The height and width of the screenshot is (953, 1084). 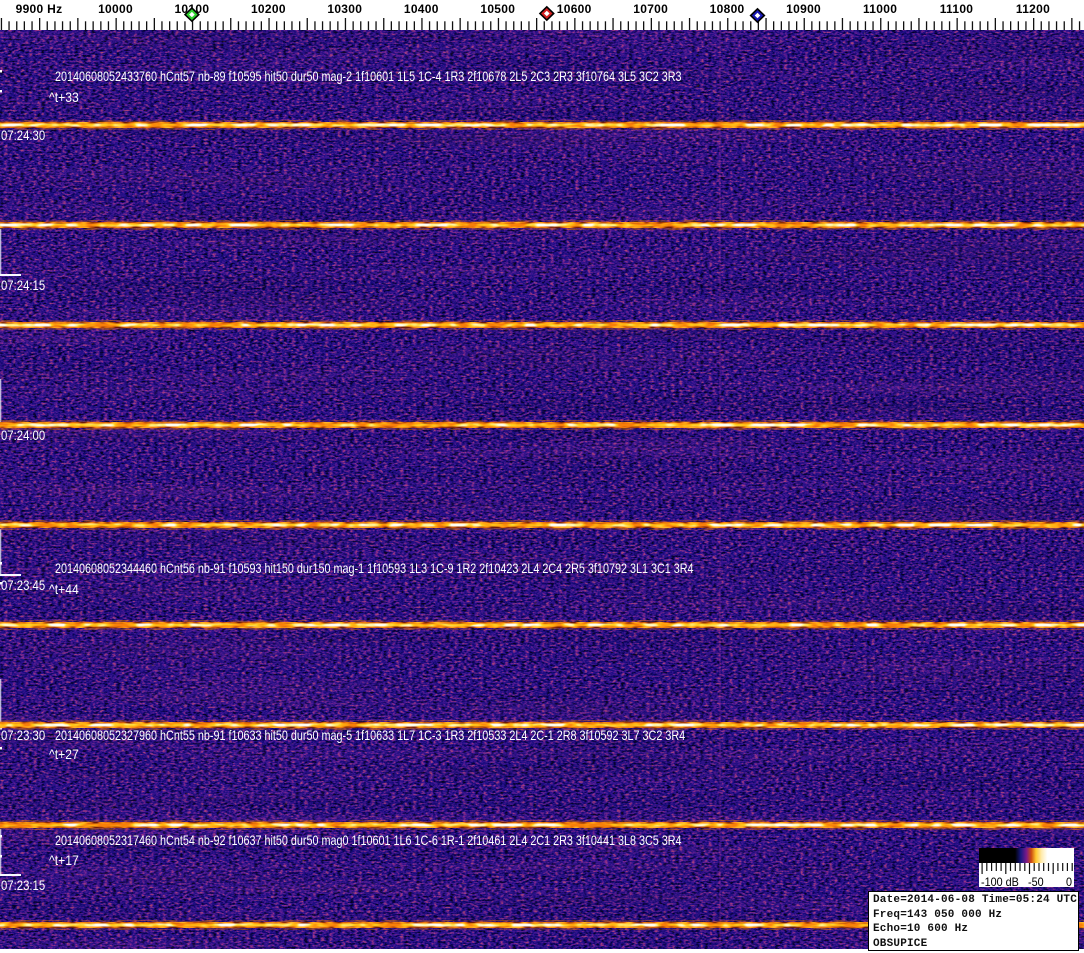 I want to click on svg-text: 11000, so click(x=880, y=9).